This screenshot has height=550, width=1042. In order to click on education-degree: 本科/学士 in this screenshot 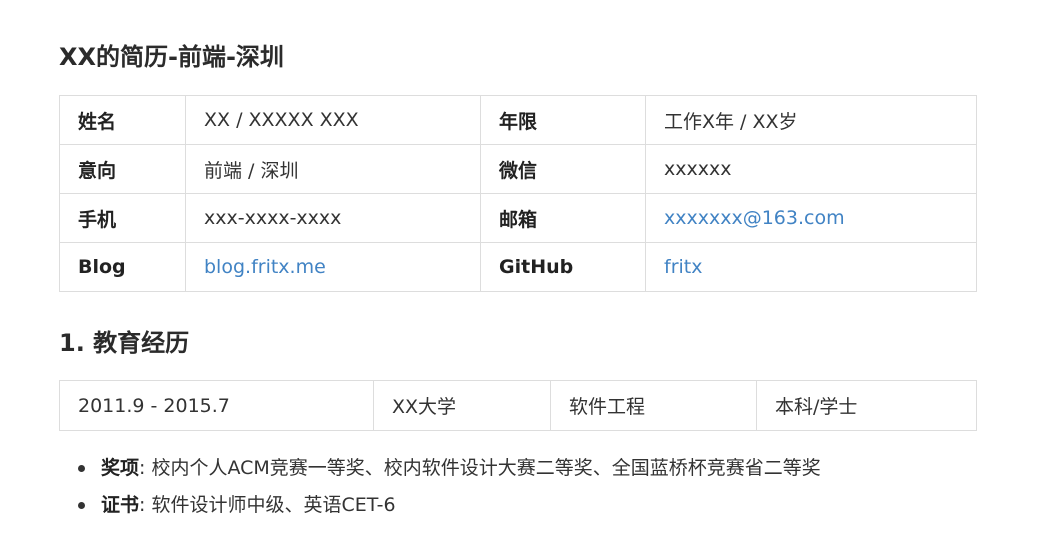, I will do `click(866, 405)`.